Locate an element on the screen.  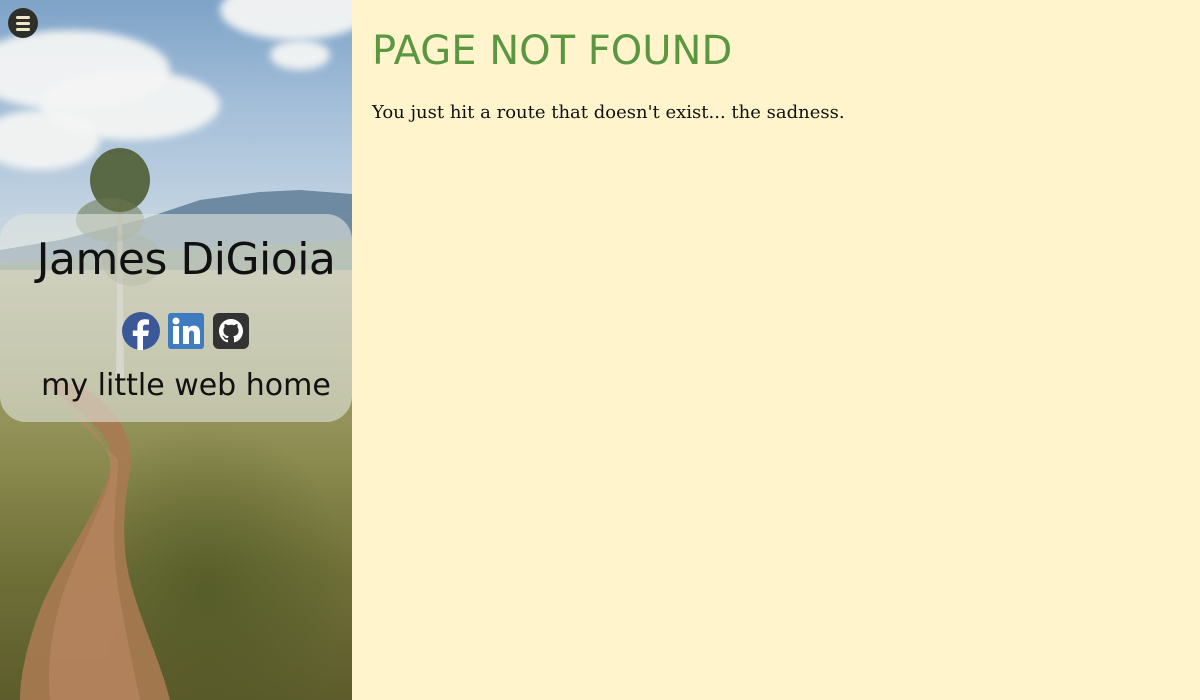
facebook-icon is located at coordinates (141, 331).